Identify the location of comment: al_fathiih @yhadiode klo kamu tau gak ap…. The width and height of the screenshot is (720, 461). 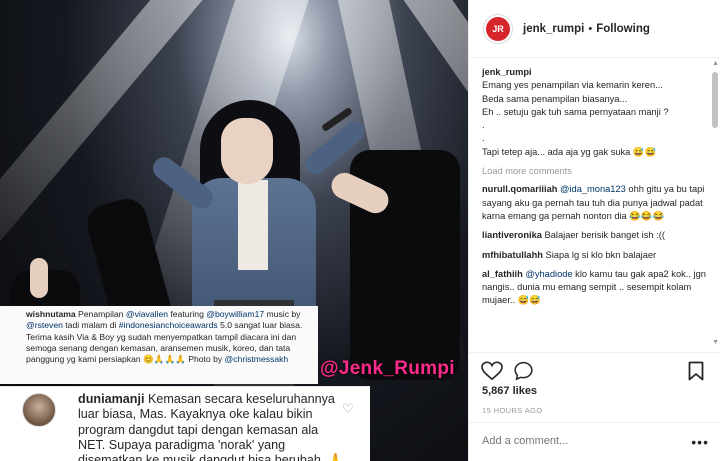
(595, 288).